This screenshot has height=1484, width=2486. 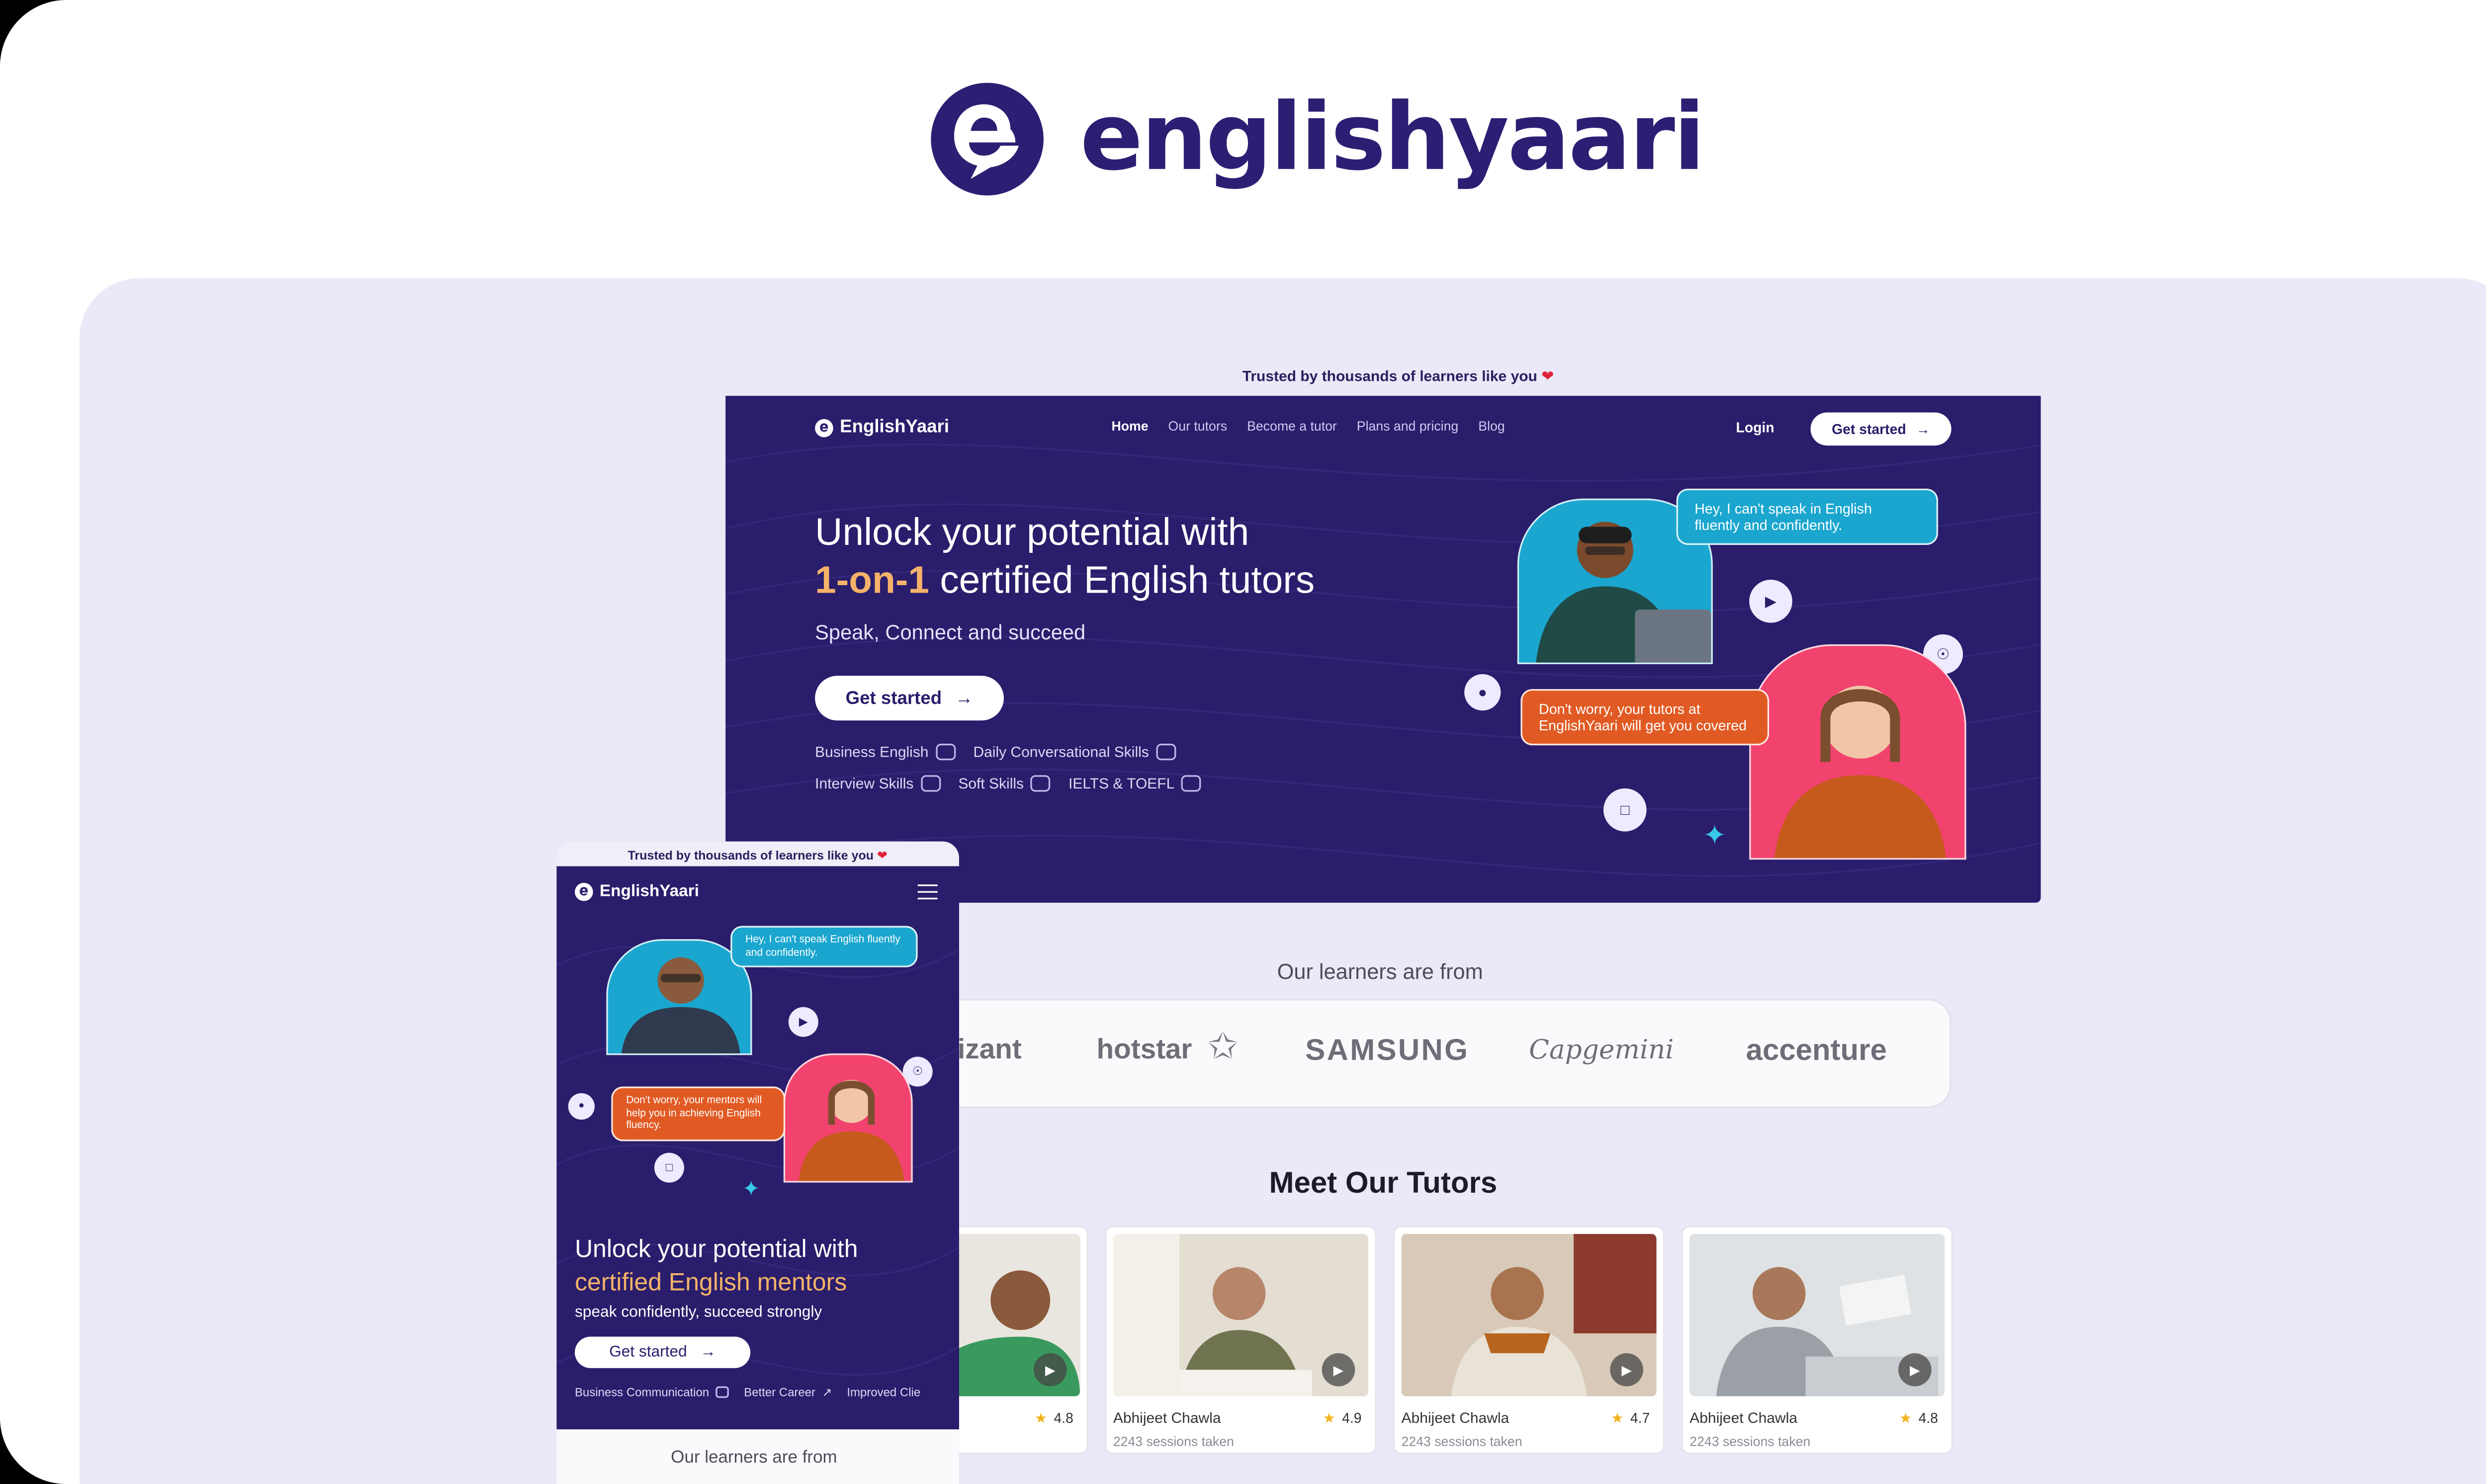 What do you see at coordinates (1223, 1046) in the screenshot?
I see `hotstar-star-icon: ✩` at bounding box center [1223, 1046].